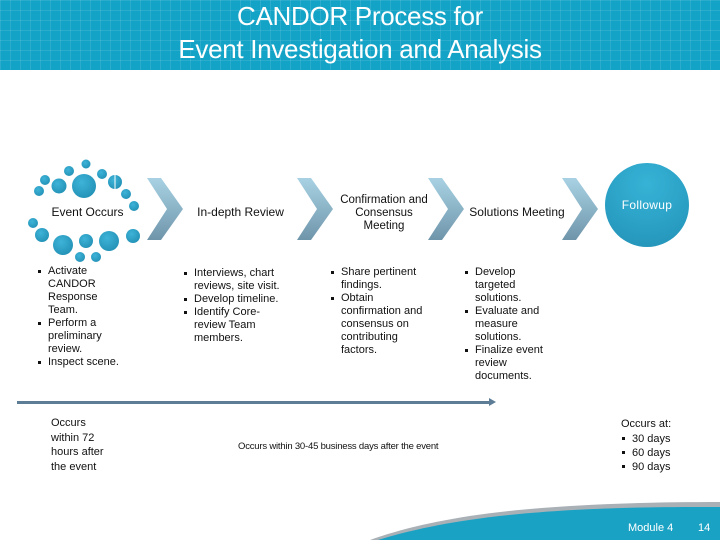  Describe the element at coordinates (545, 521) in the screenshot. I see `footer-swoosh` at that location.